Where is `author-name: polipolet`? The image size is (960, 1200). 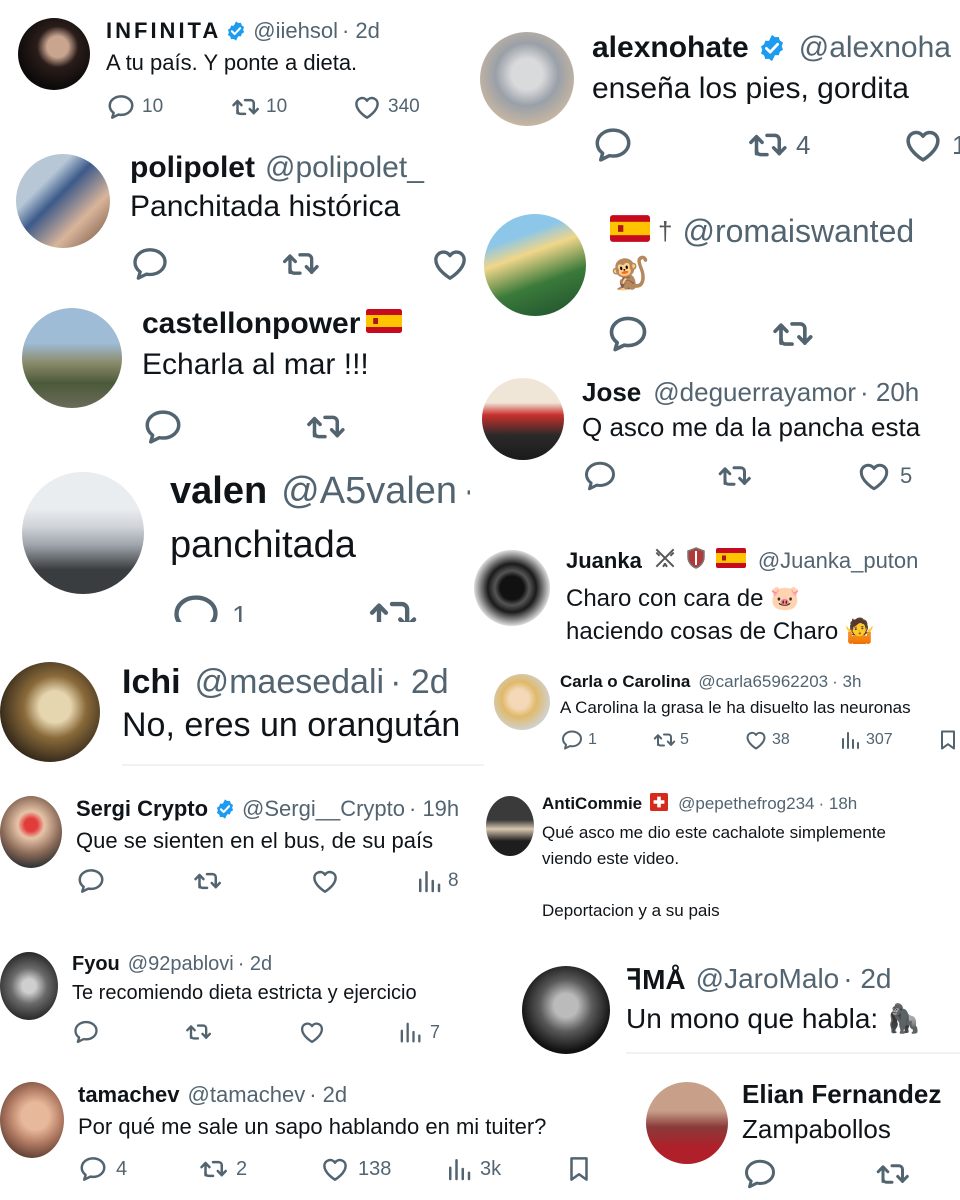 author-name: polipolet is located at coordinates (192, 168).